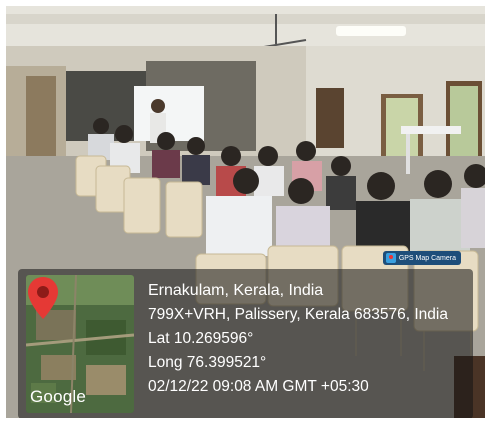  What do you see at coordinates (258, 386) in the screenshot?
I see `datetime-text: 02/12/22 09:08 AM GMT +05:30` at bounding box center [258, 386].